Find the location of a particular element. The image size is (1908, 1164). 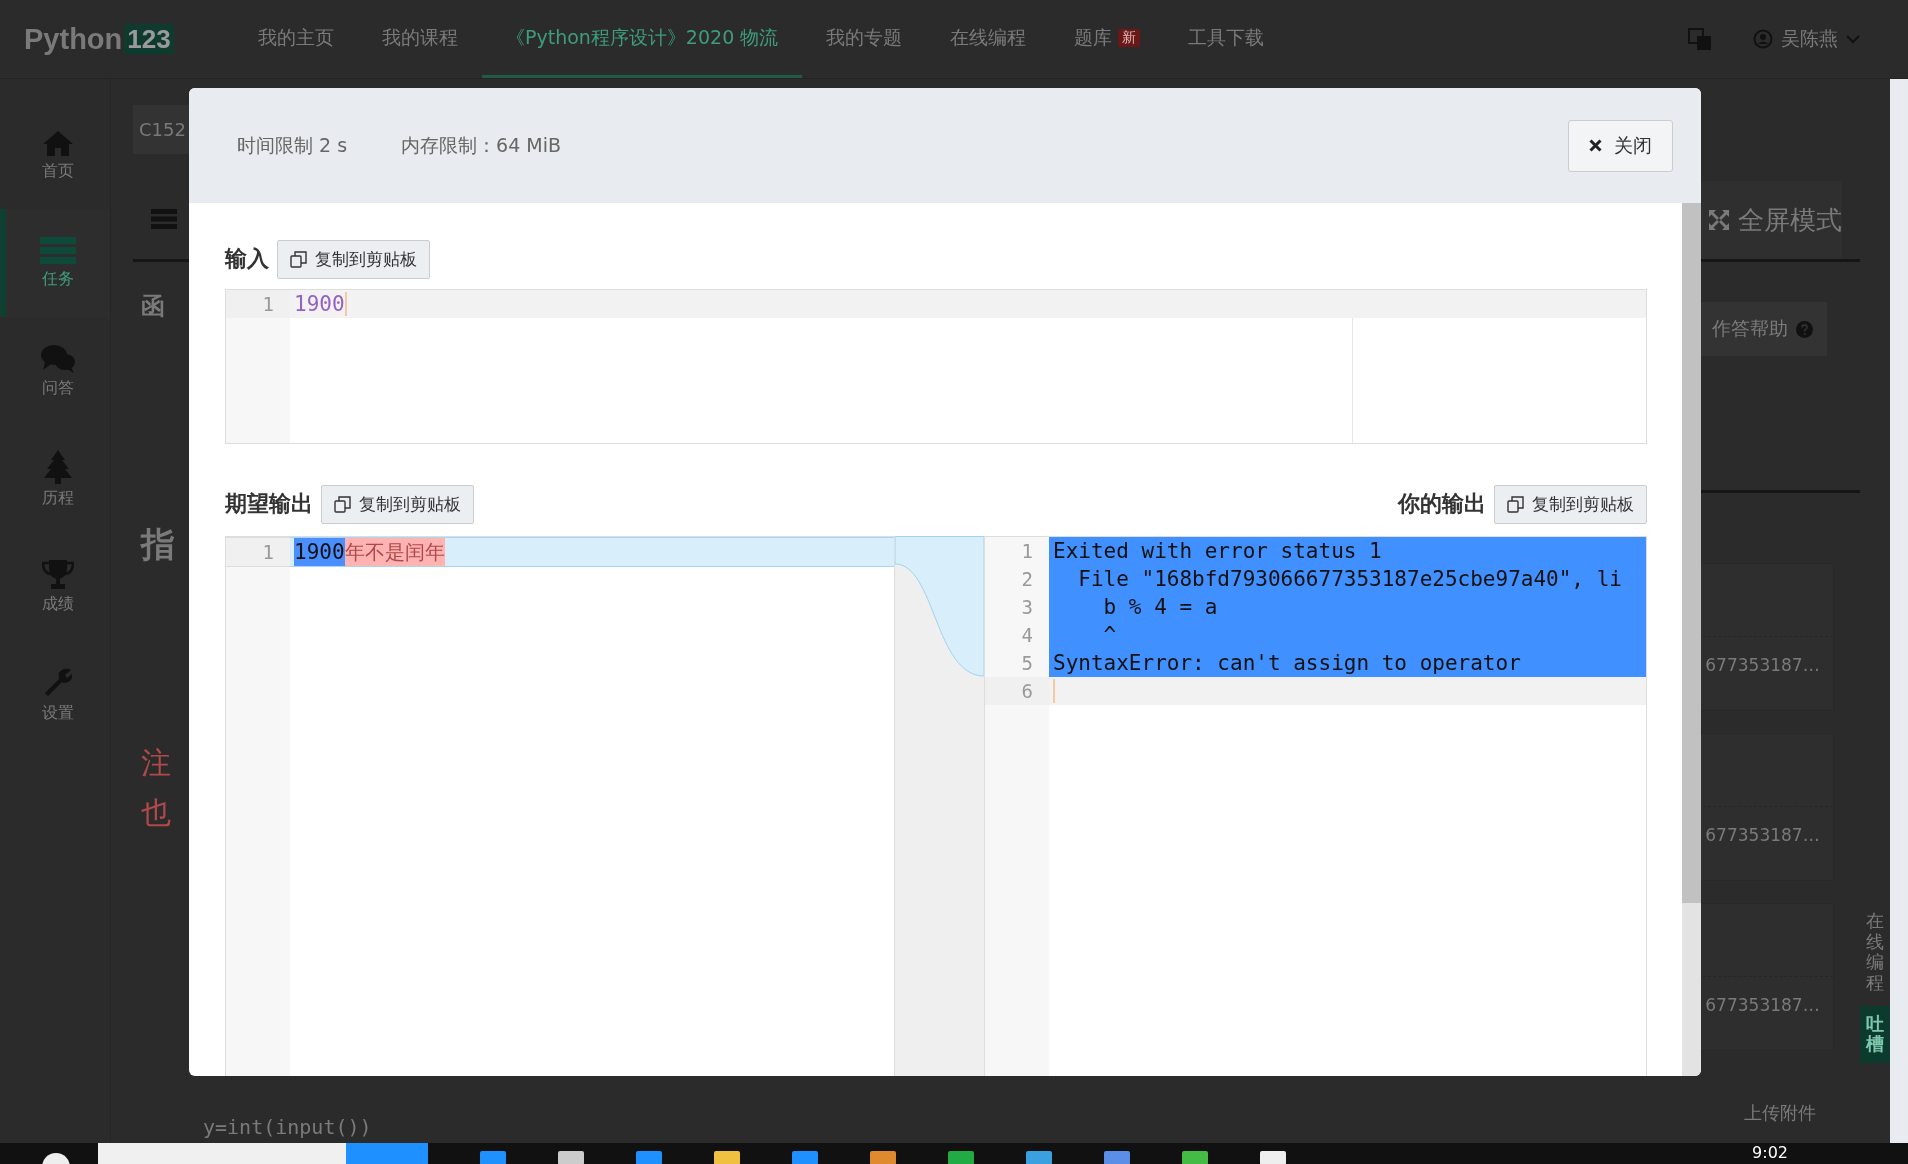

code-line: y=int(input()) is located at coordinates (287, 1128).